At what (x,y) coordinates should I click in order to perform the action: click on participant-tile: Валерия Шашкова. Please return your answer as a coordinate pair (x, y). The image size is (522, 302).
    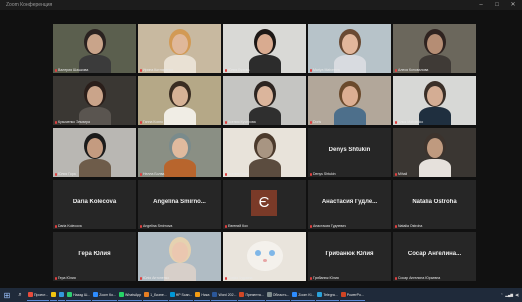
    Looking at the image, I should click on (94, 48).